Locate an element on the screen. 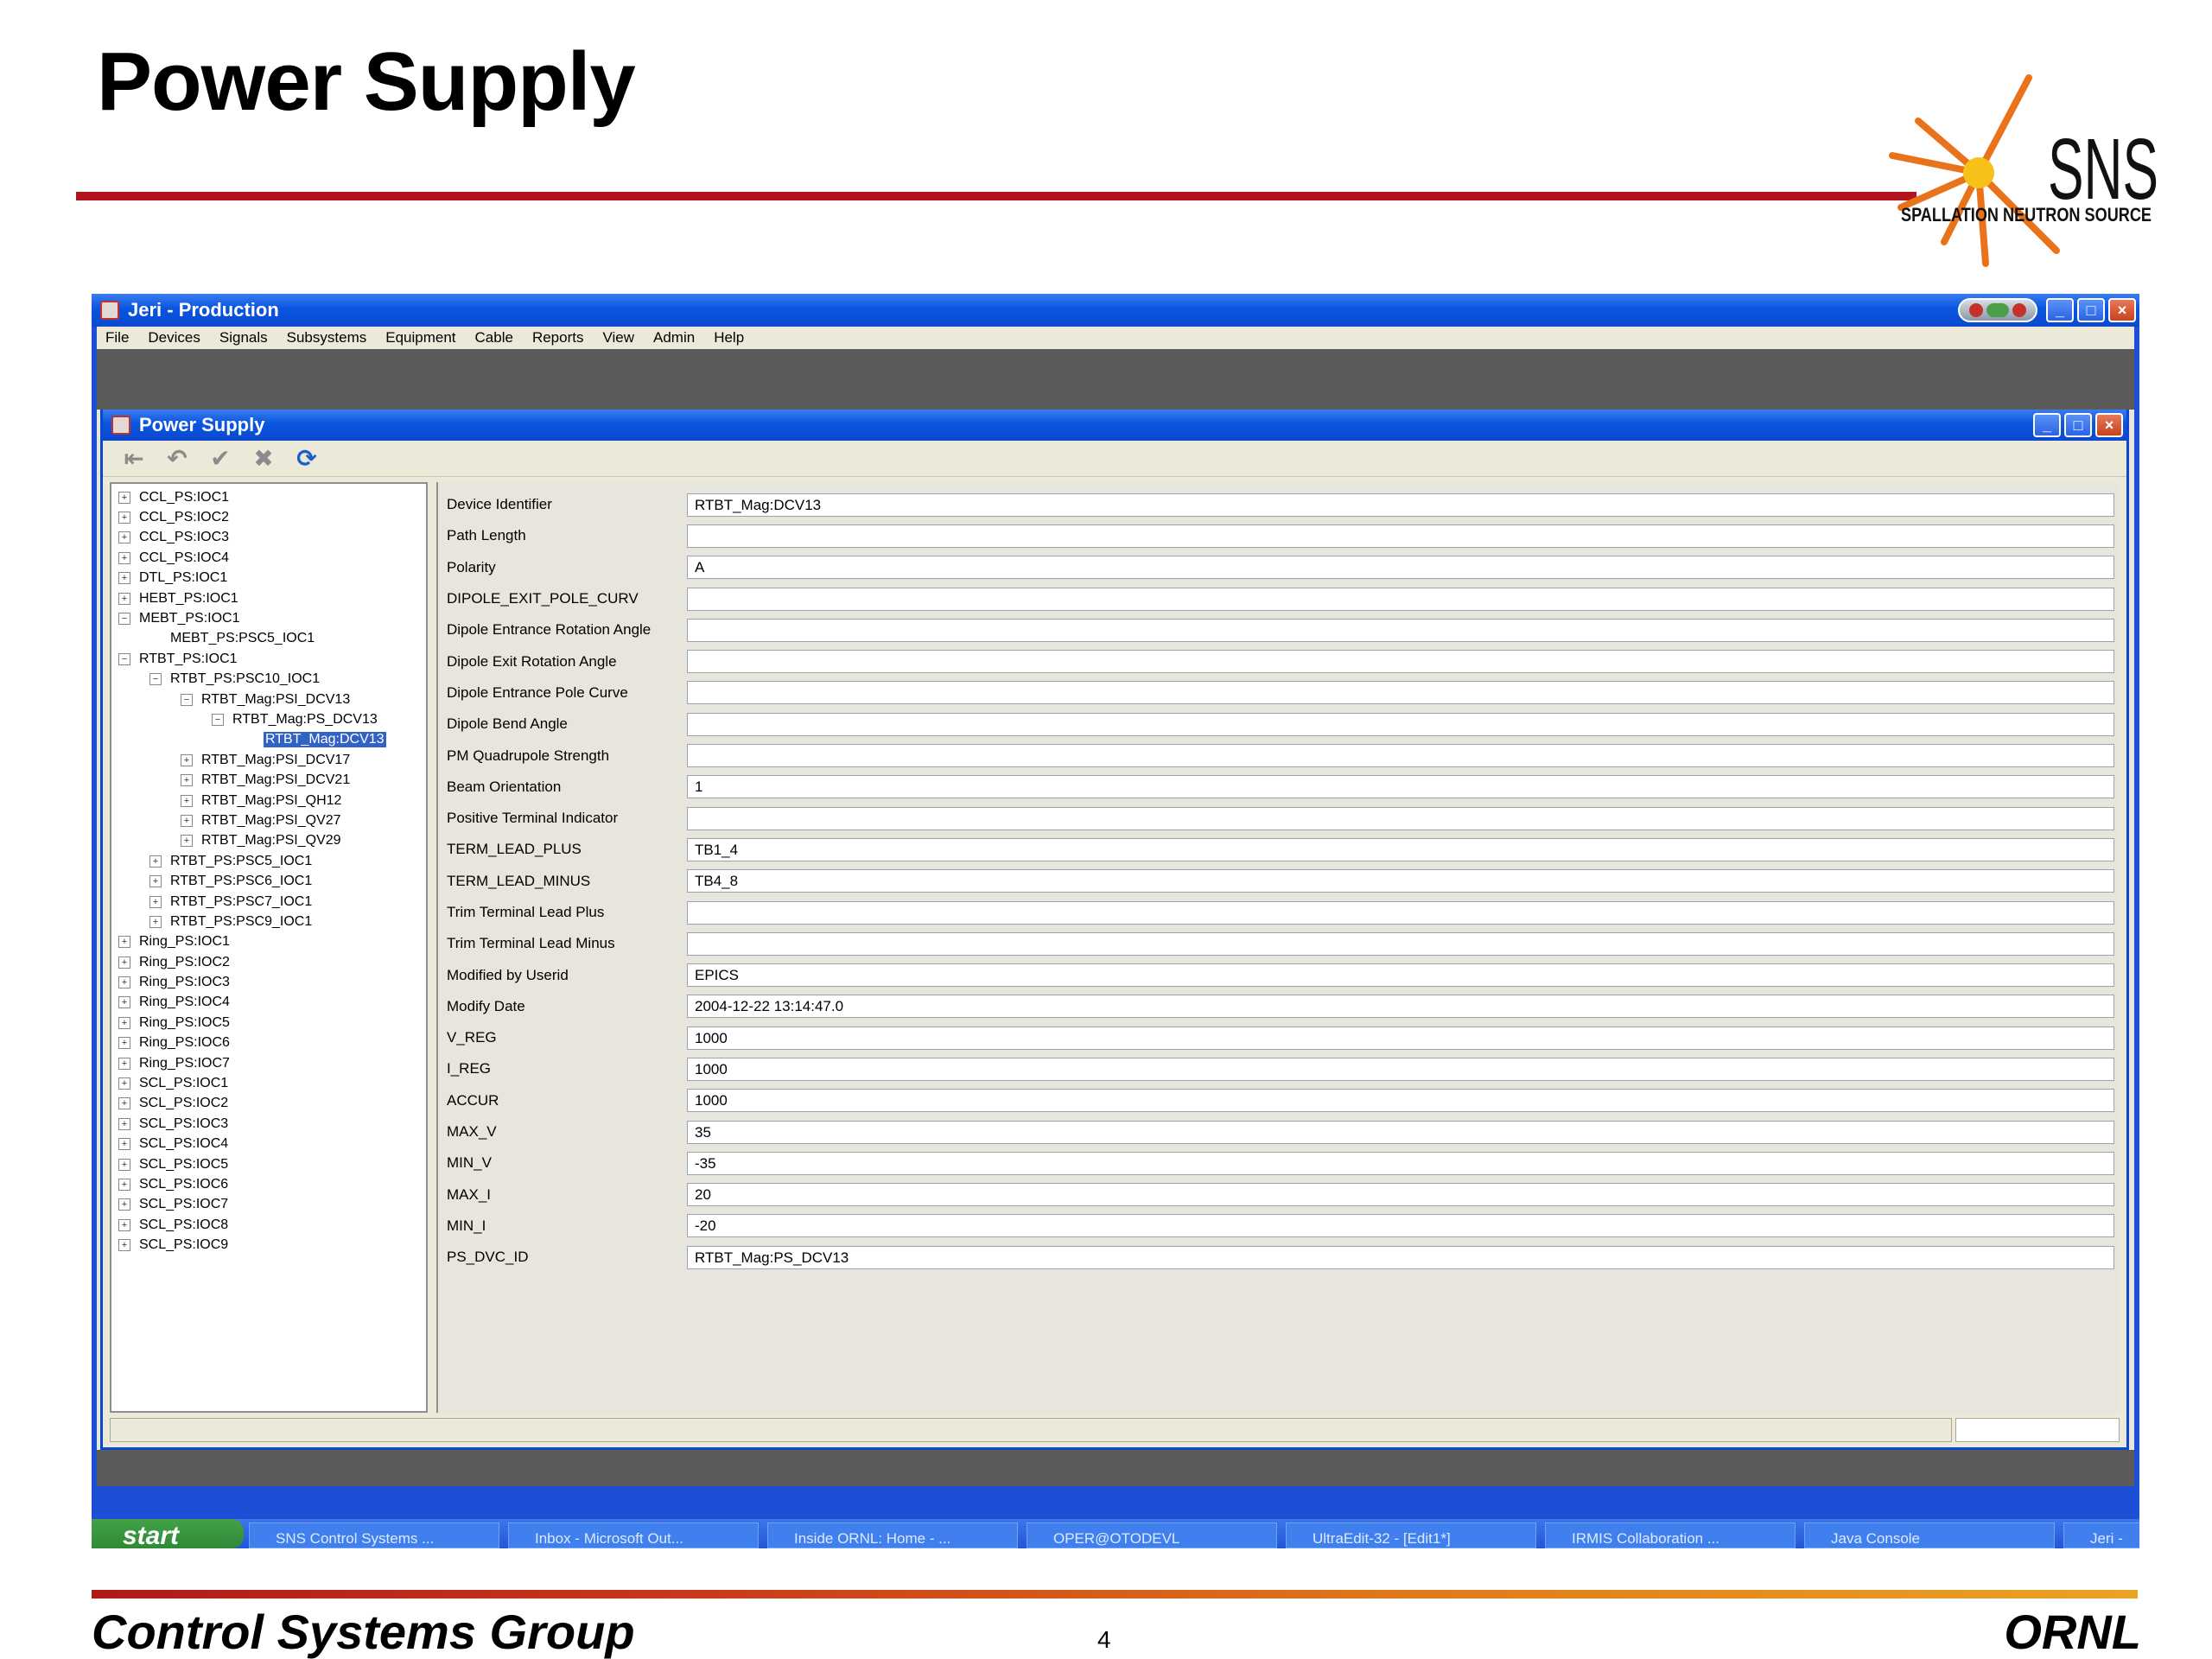 The height and width of the screenshot is (1659, 2212). tree-node-label: Ring_PS:IOC6 is located at coordinates (184, 1043).